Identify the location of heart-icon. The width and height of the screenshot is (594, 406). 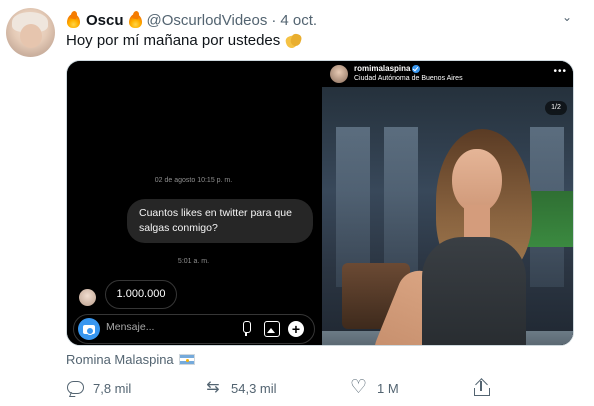
(359, 387).